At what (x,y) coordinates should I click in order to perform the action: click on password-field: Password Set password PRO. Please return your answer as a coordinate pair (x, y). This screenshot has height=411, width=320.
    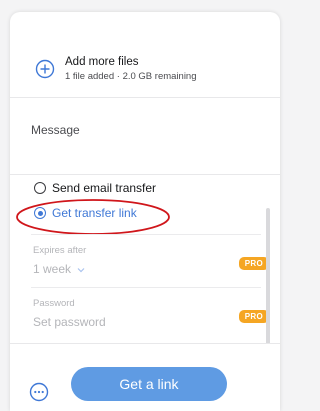
    Looking at the image, I should click on (150, 313).